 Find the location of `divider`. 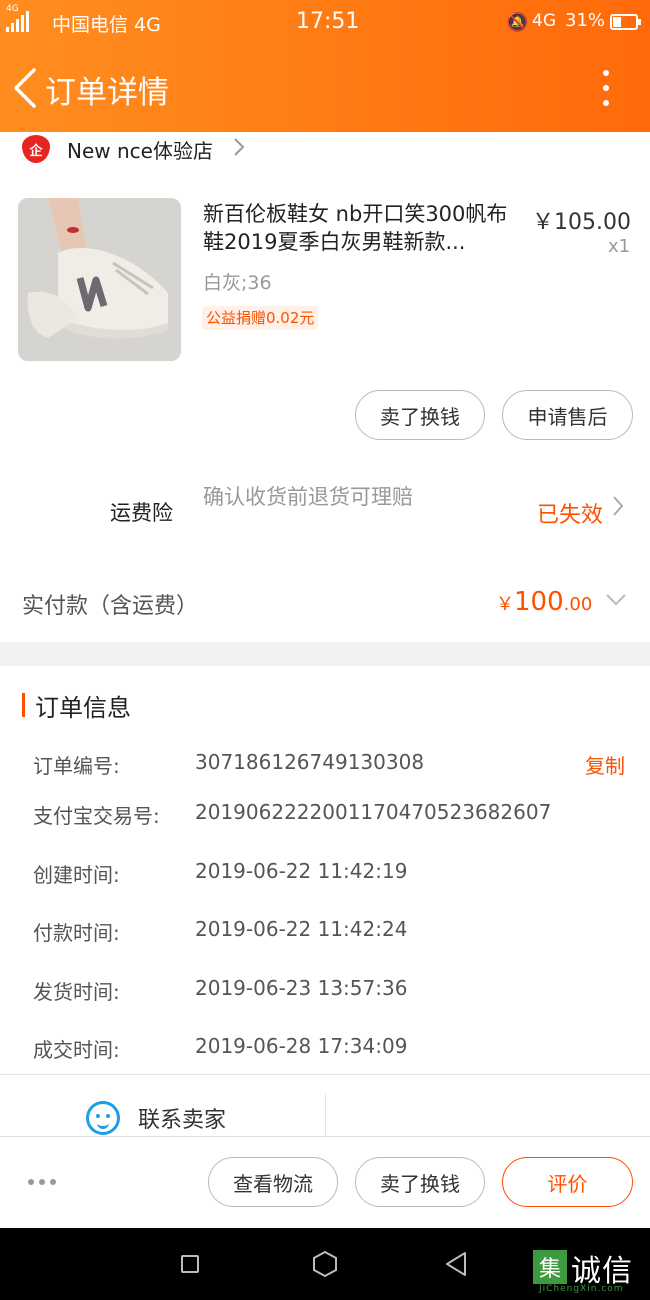

divider is located at coordinates (325, 1074).